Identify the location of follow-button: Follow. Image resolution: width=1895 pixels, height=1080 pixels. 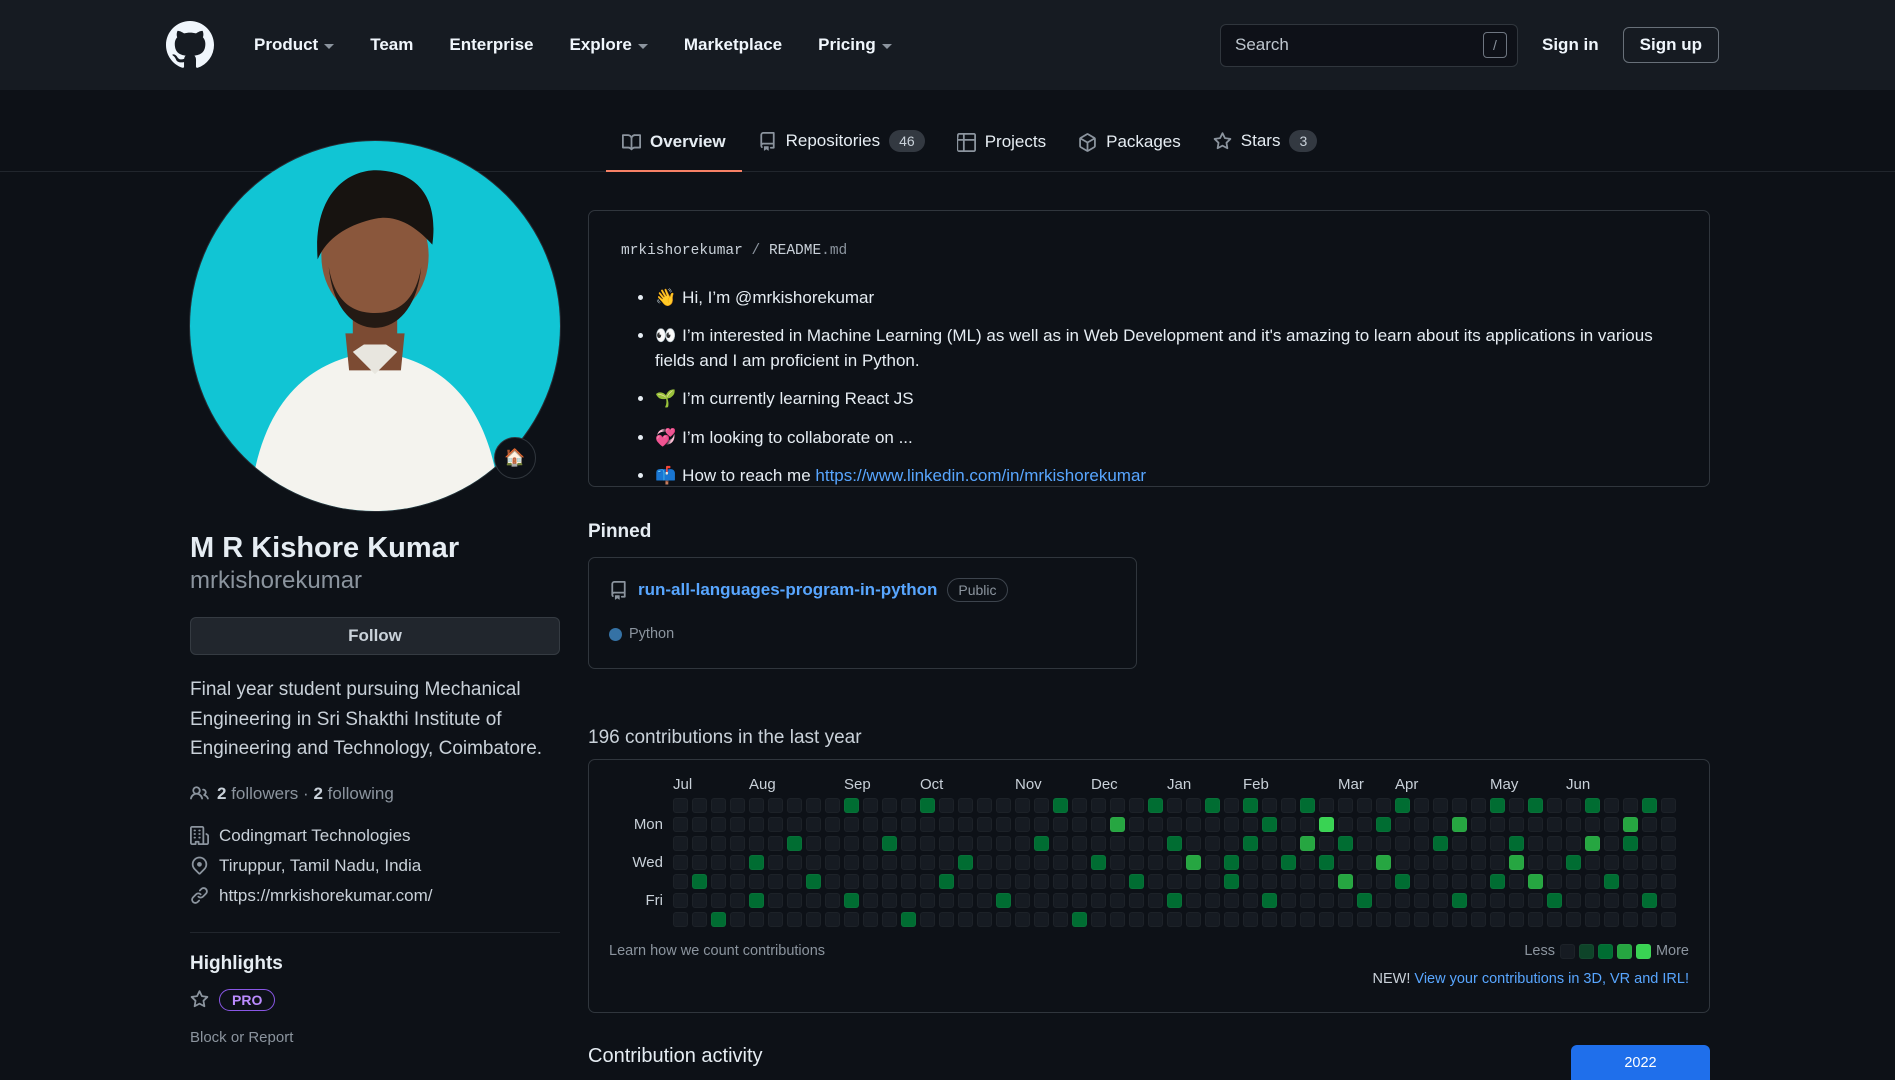
(375, 636).